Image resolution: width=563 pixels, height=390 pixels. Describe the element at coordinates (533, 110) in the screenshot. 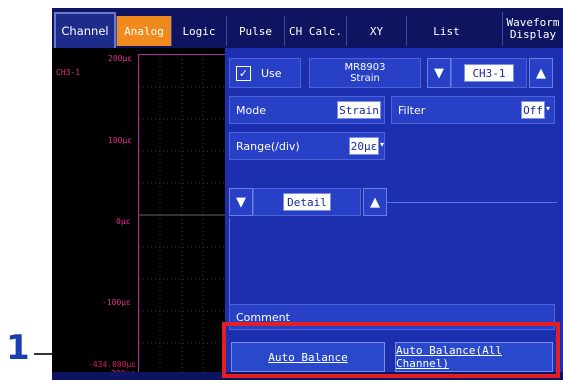

I see `filter-select: Off` at that location.